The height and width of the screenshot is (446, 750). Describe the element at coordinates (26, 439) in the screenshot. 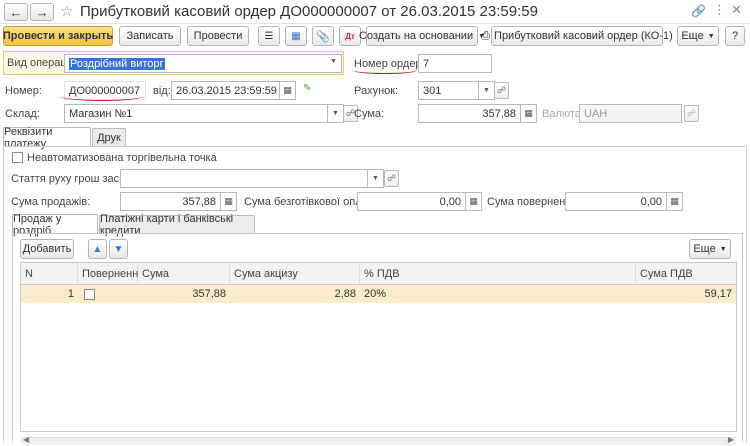

I see `scroll-left-icon: ◀` at that location.